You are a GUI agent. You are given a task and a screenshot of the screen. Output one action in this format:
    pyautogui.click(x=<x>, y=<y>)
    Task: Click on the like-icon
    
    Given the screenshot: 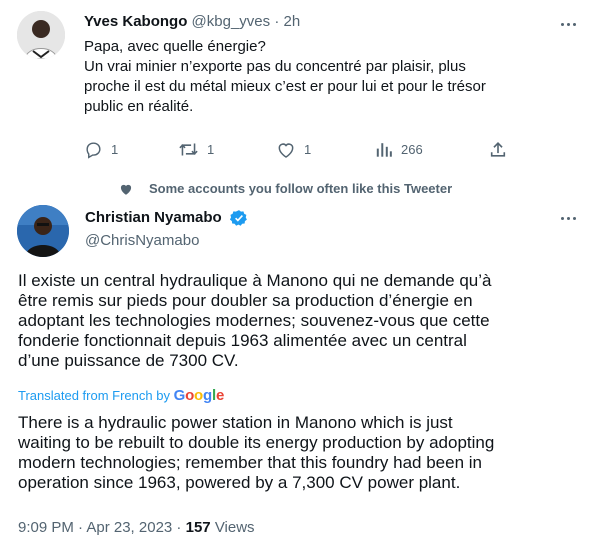 What is the action you would take?
    pyautogui.click(x=286, y=149)
    